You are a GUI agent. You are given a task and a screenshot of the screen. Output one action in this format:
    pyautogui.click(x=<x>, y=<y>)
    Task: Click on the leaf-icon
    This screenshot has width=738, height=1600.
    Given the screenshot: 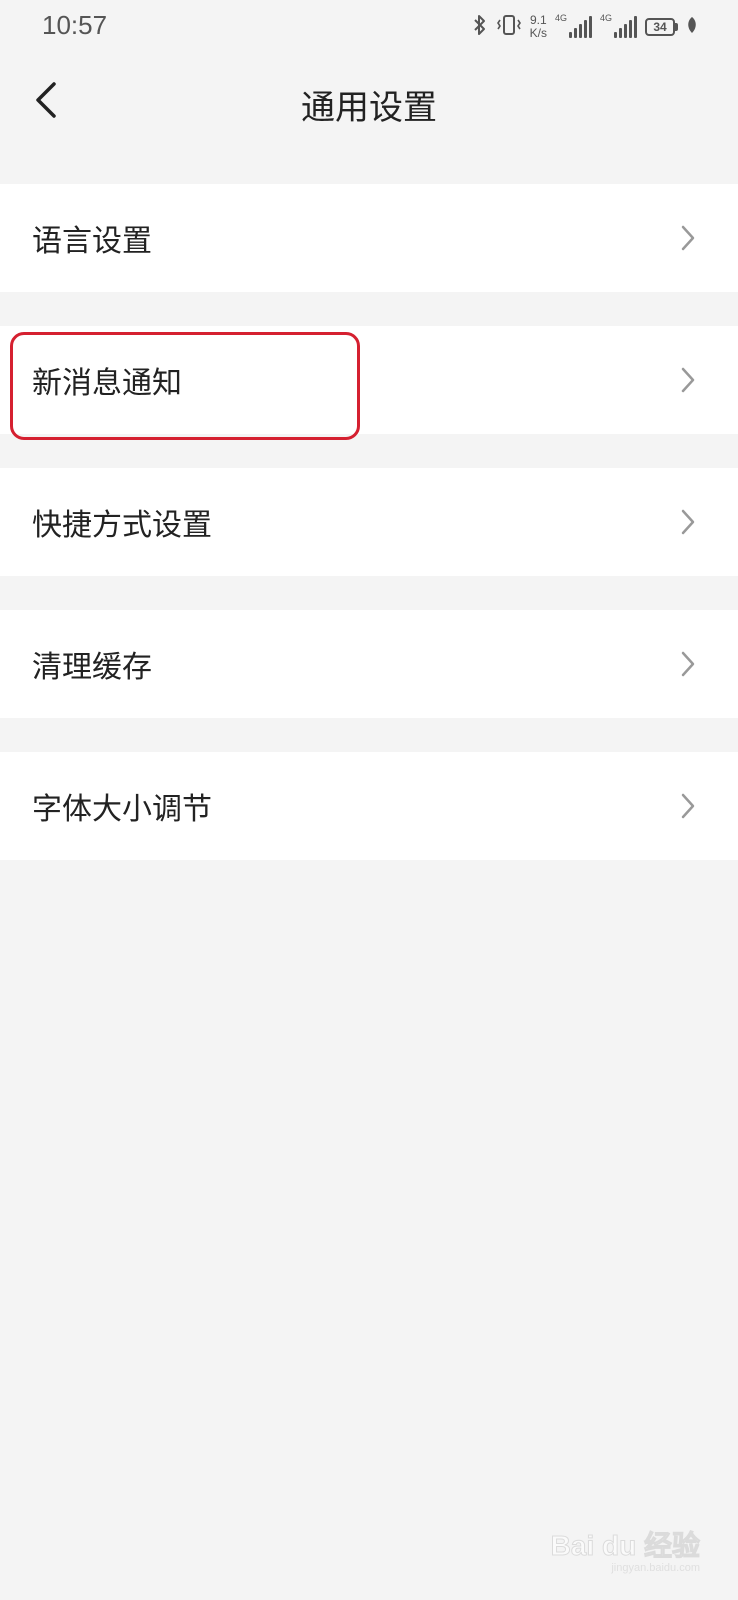 What is the action you would take?
    pyautogui.click(x=692, y=27)
    